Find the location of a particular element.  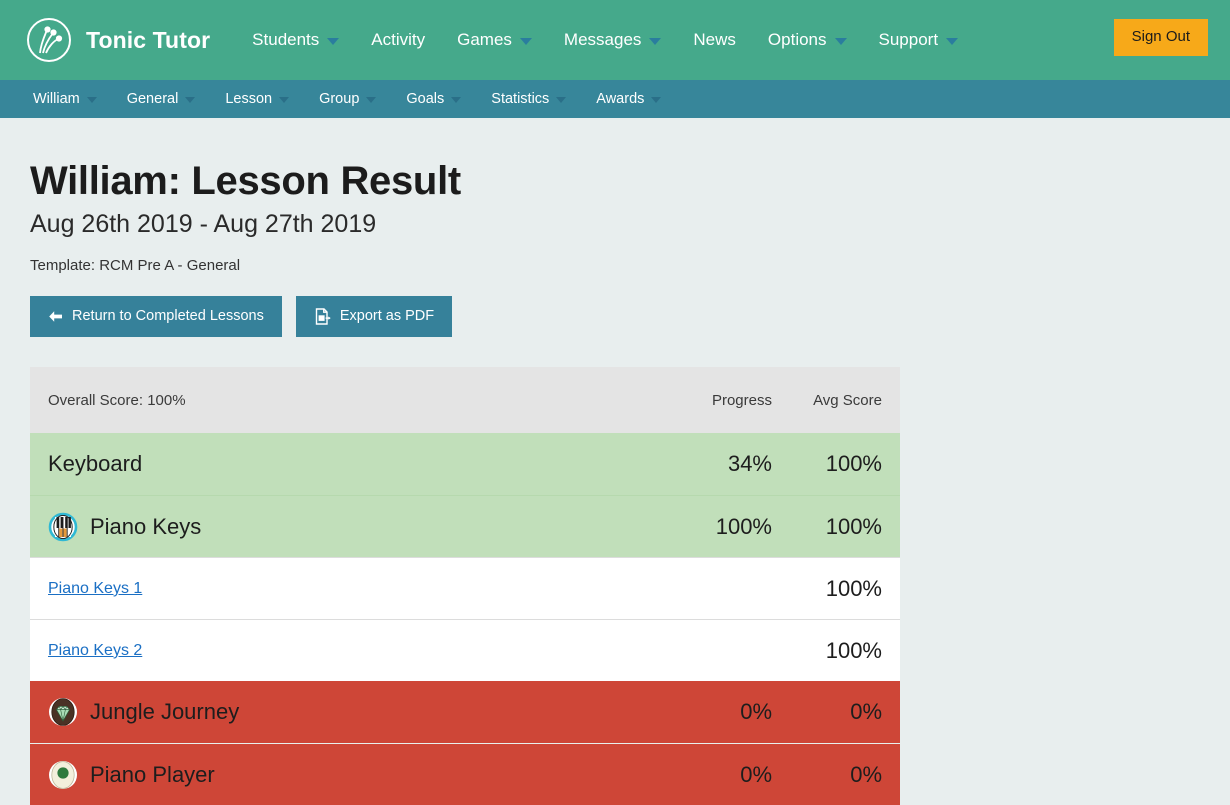

nav-item-games: Games is located at coordinates (494, 40).